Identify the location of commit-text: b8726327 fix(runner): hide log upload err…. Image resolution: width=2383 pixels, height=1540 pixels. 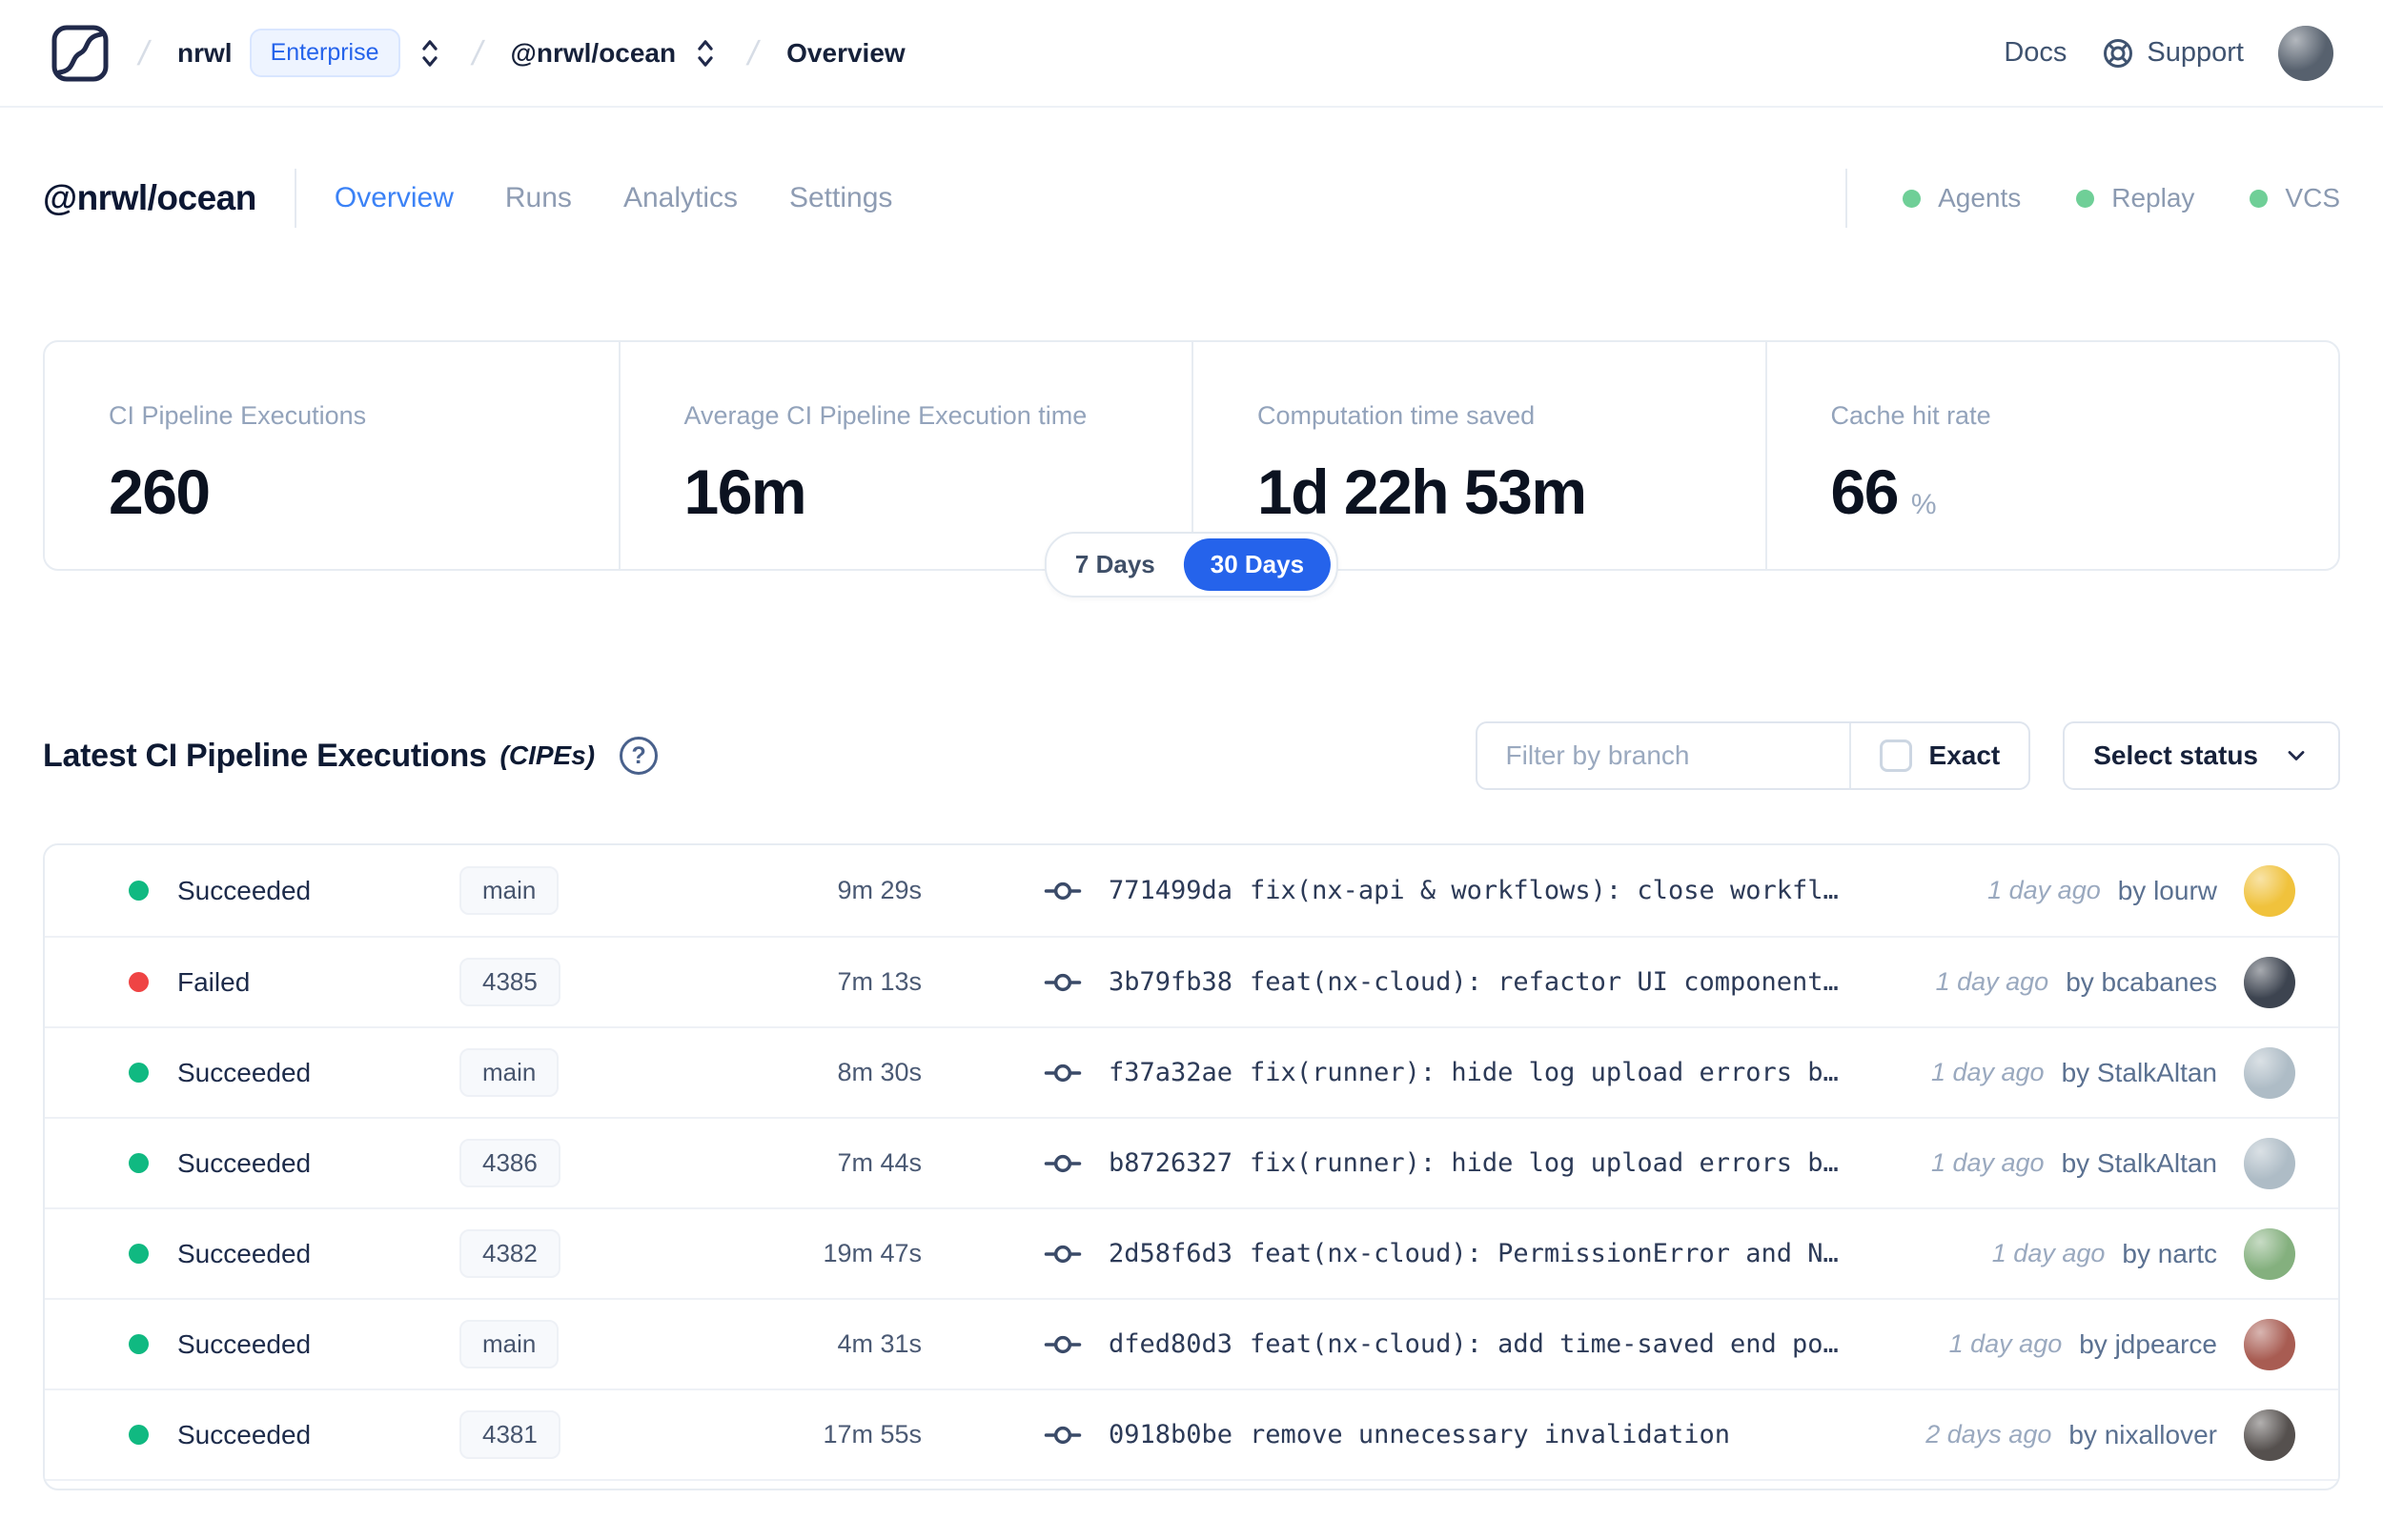
(1474, 1163).